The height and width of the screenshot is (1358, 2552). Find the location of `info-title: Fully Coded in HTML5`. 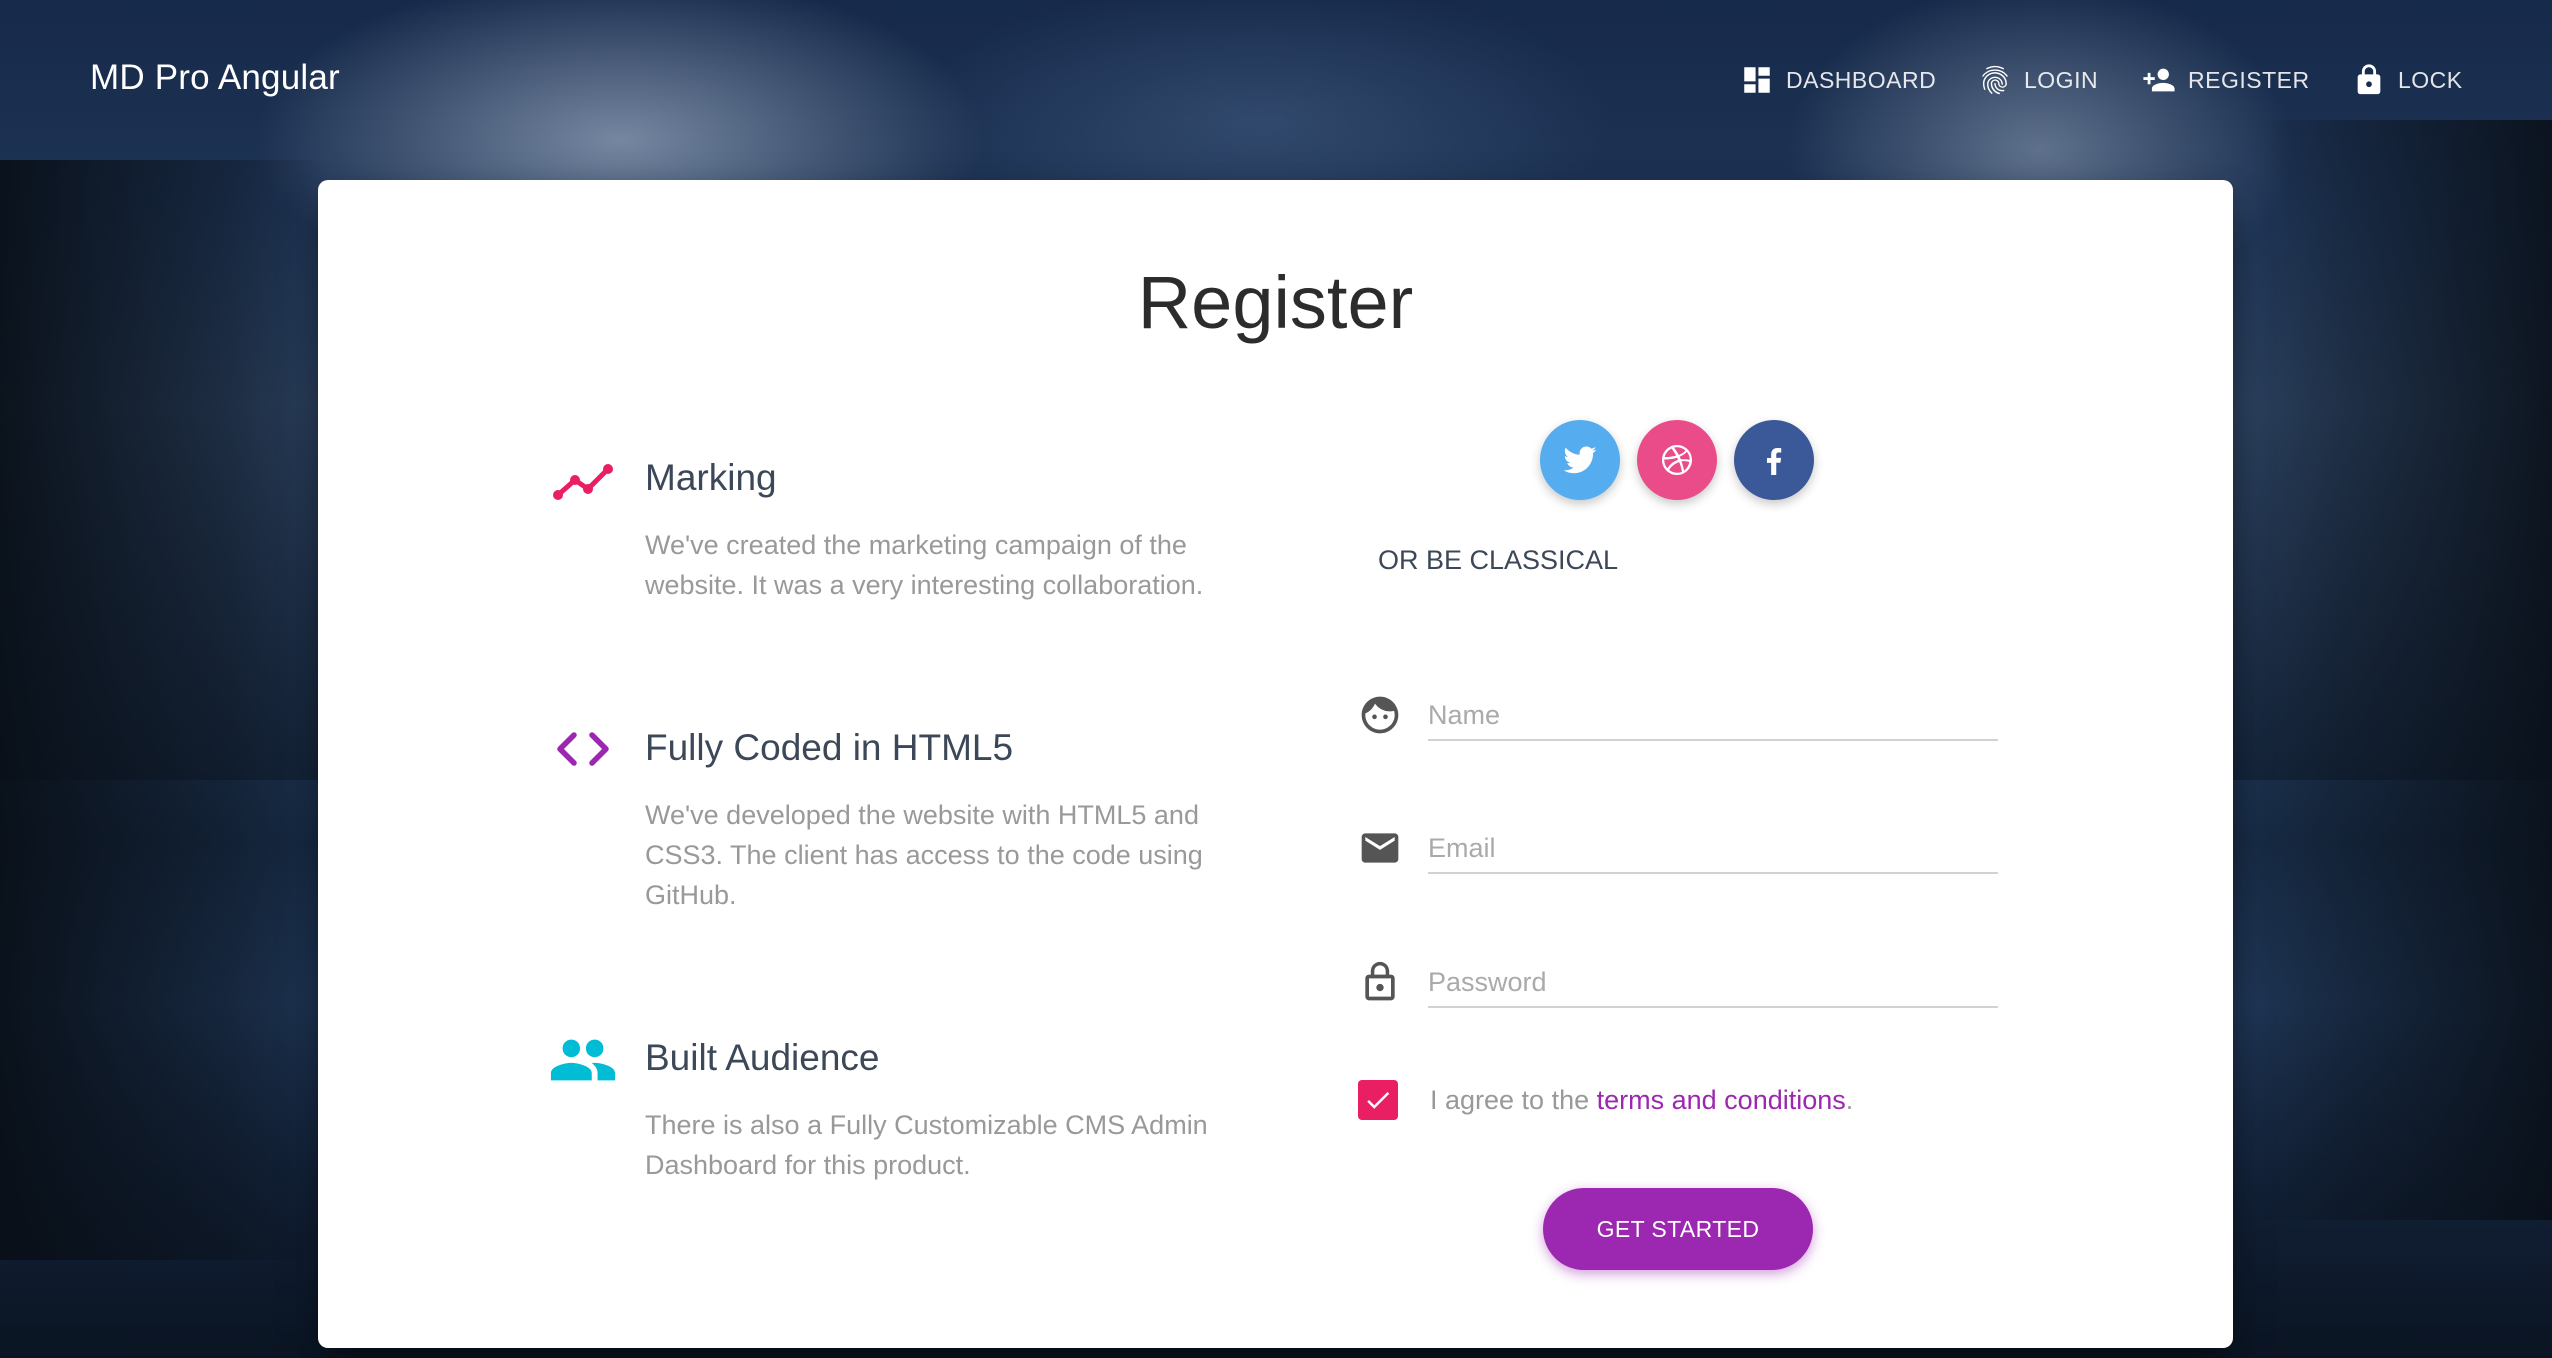

info-title: Fully Coded in HTML5 is located at coordinates (829, 747).